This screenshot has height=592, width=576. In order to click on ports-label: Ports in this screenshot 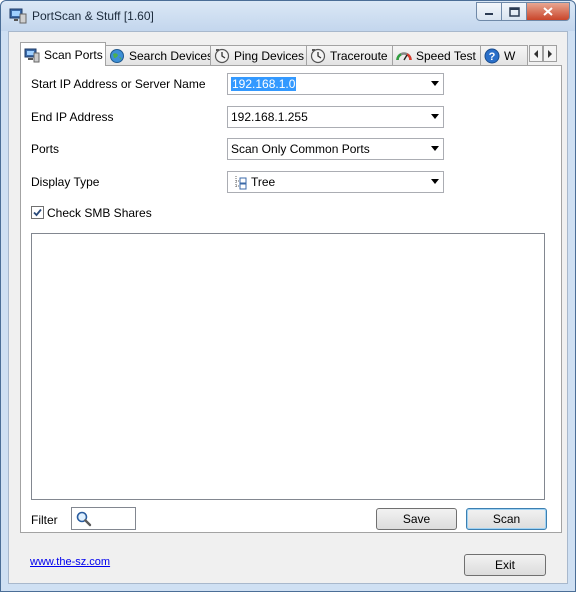, I will do `click(45, 149)`.